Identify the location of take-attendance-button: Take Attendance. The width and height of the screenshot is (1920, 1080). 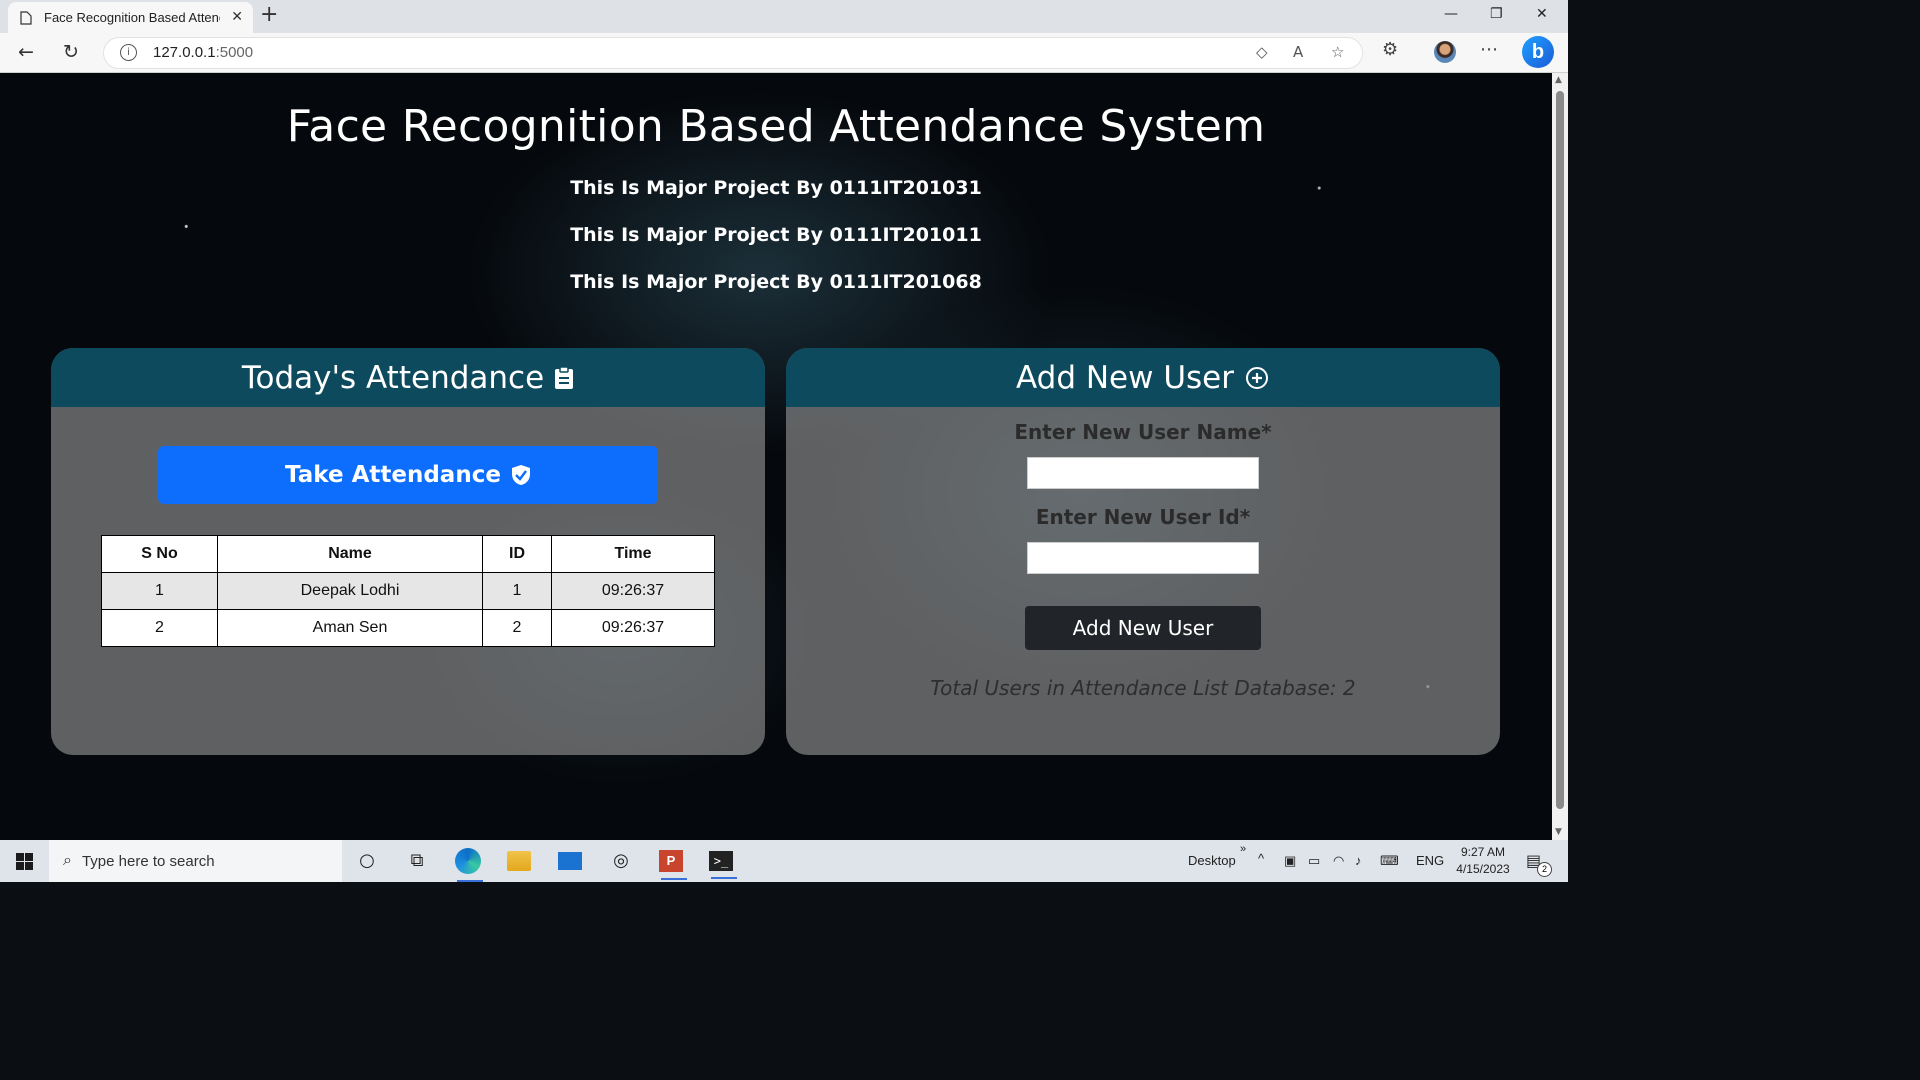
(408, 475).